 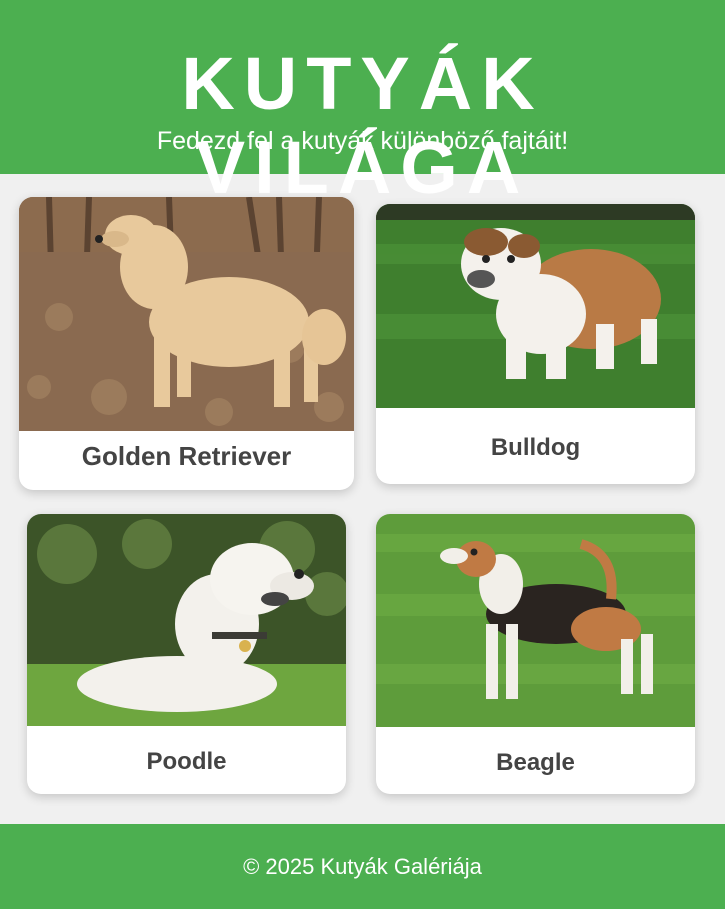 I want to click on dog-card-label: Golden Retriever, so click(x=186, y=456).